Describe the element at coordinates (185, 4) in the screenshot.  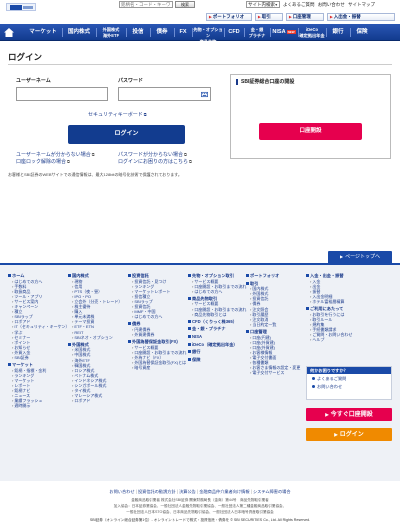
I see `search-button: 検索` at that location.